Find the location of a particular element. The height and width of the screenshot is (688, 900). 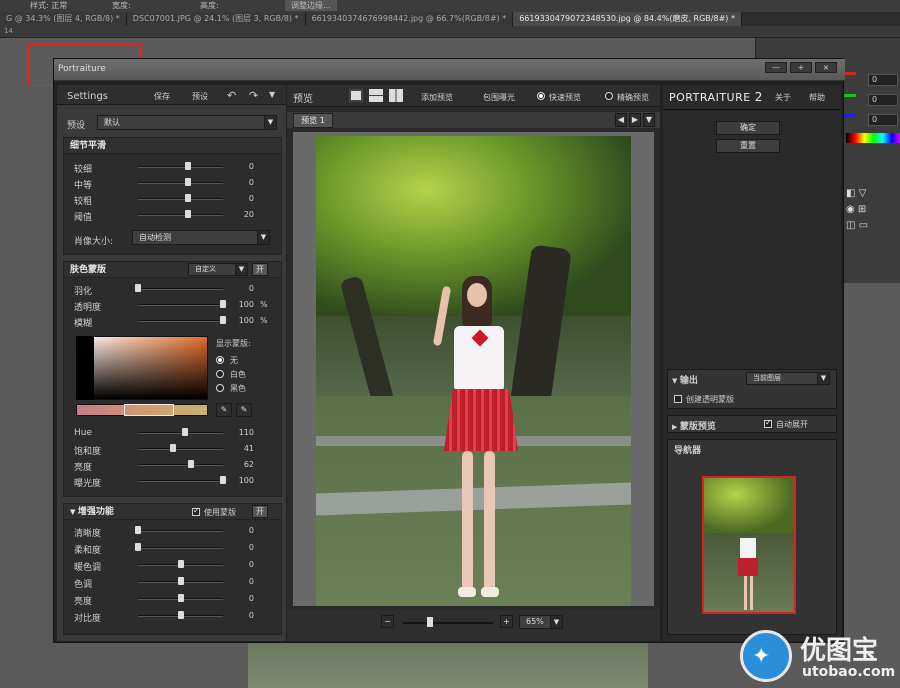

close-button: × is located at coordinates (826, 67).